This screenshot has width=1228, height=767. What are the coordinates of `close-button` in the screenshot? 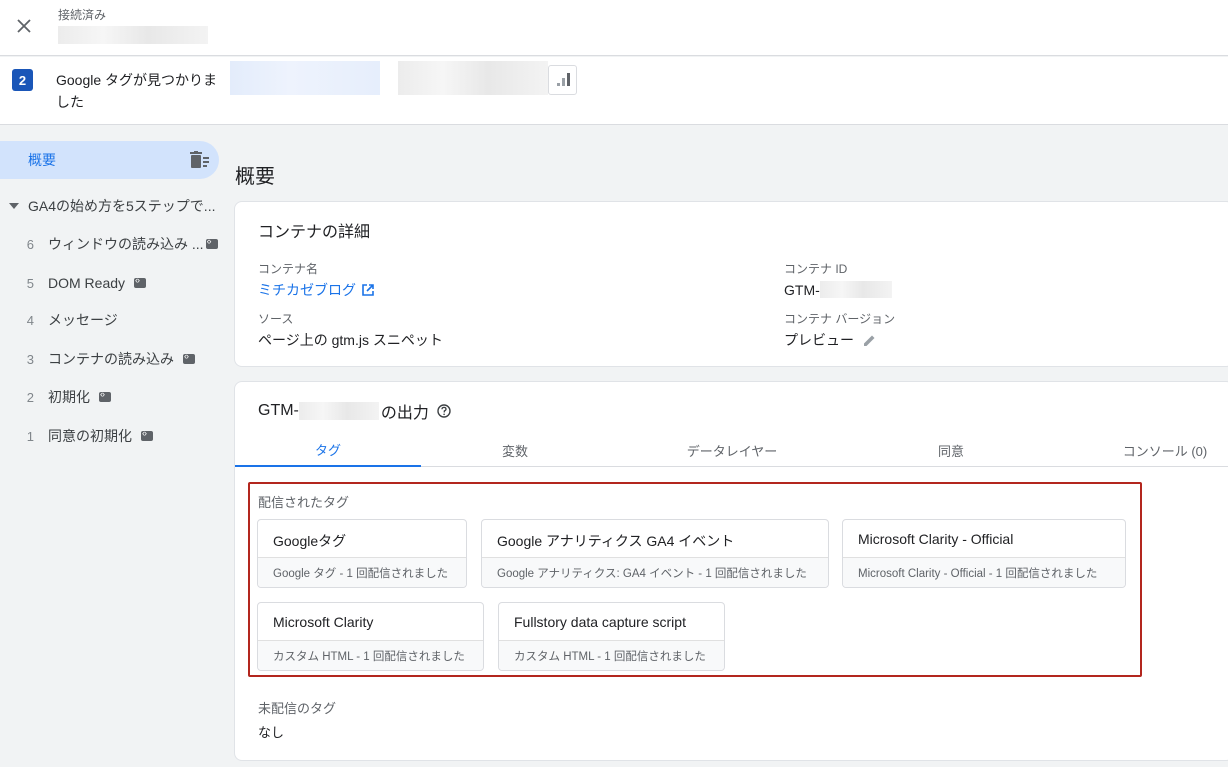 It's located at (24, 26).